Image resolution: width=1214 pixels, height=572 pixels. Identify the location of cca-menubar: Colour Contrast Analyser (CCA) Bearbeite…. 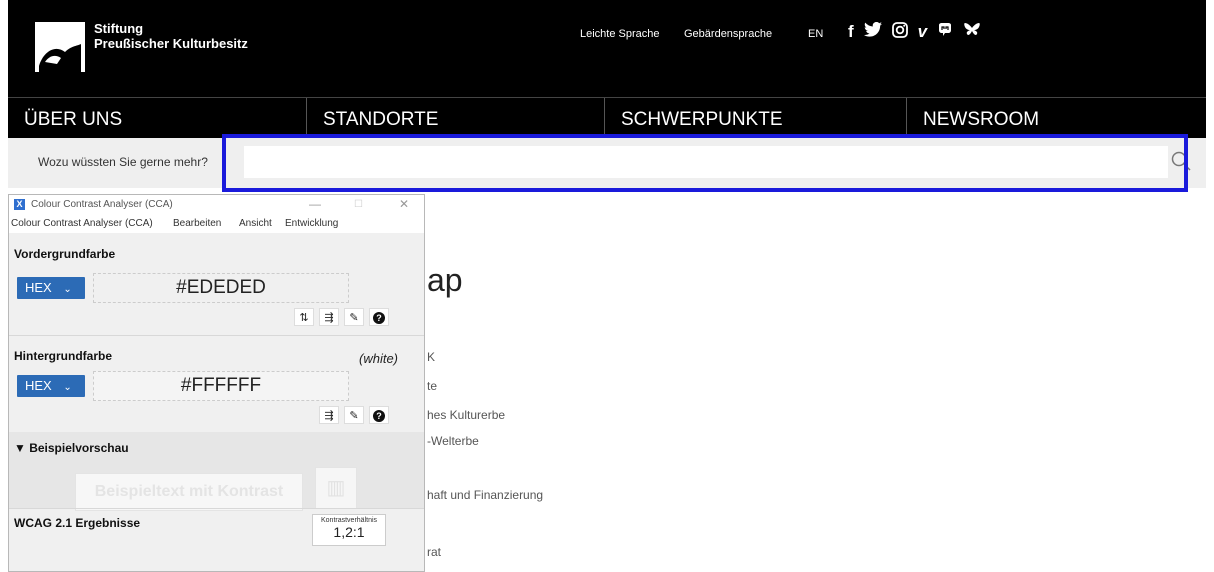
(216, 224).